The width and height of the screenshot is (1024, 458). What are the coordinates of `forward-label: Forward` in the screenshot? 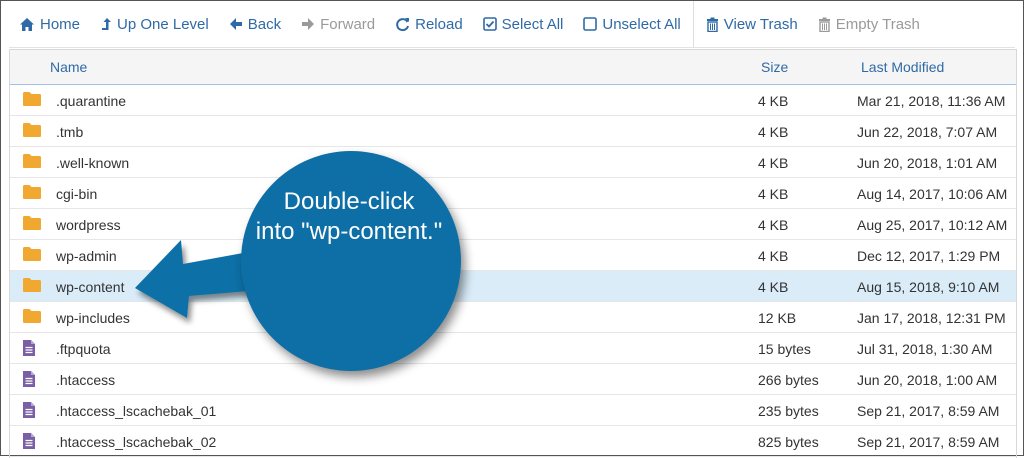 It's located at (348, 24).